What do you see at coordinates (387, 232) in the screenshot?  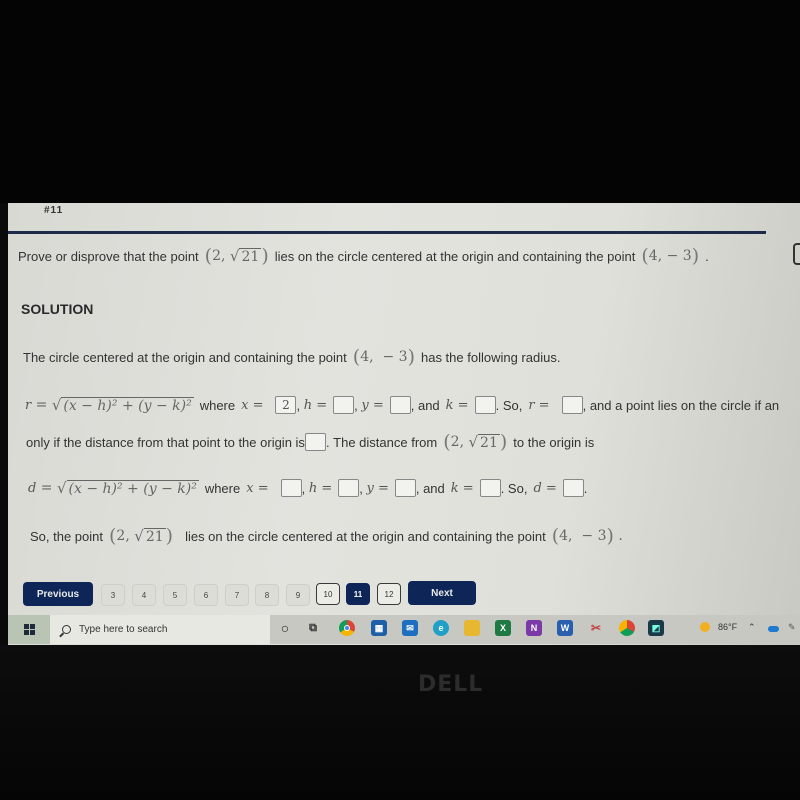 I see `header-divider` at bounding box center [387, 232].